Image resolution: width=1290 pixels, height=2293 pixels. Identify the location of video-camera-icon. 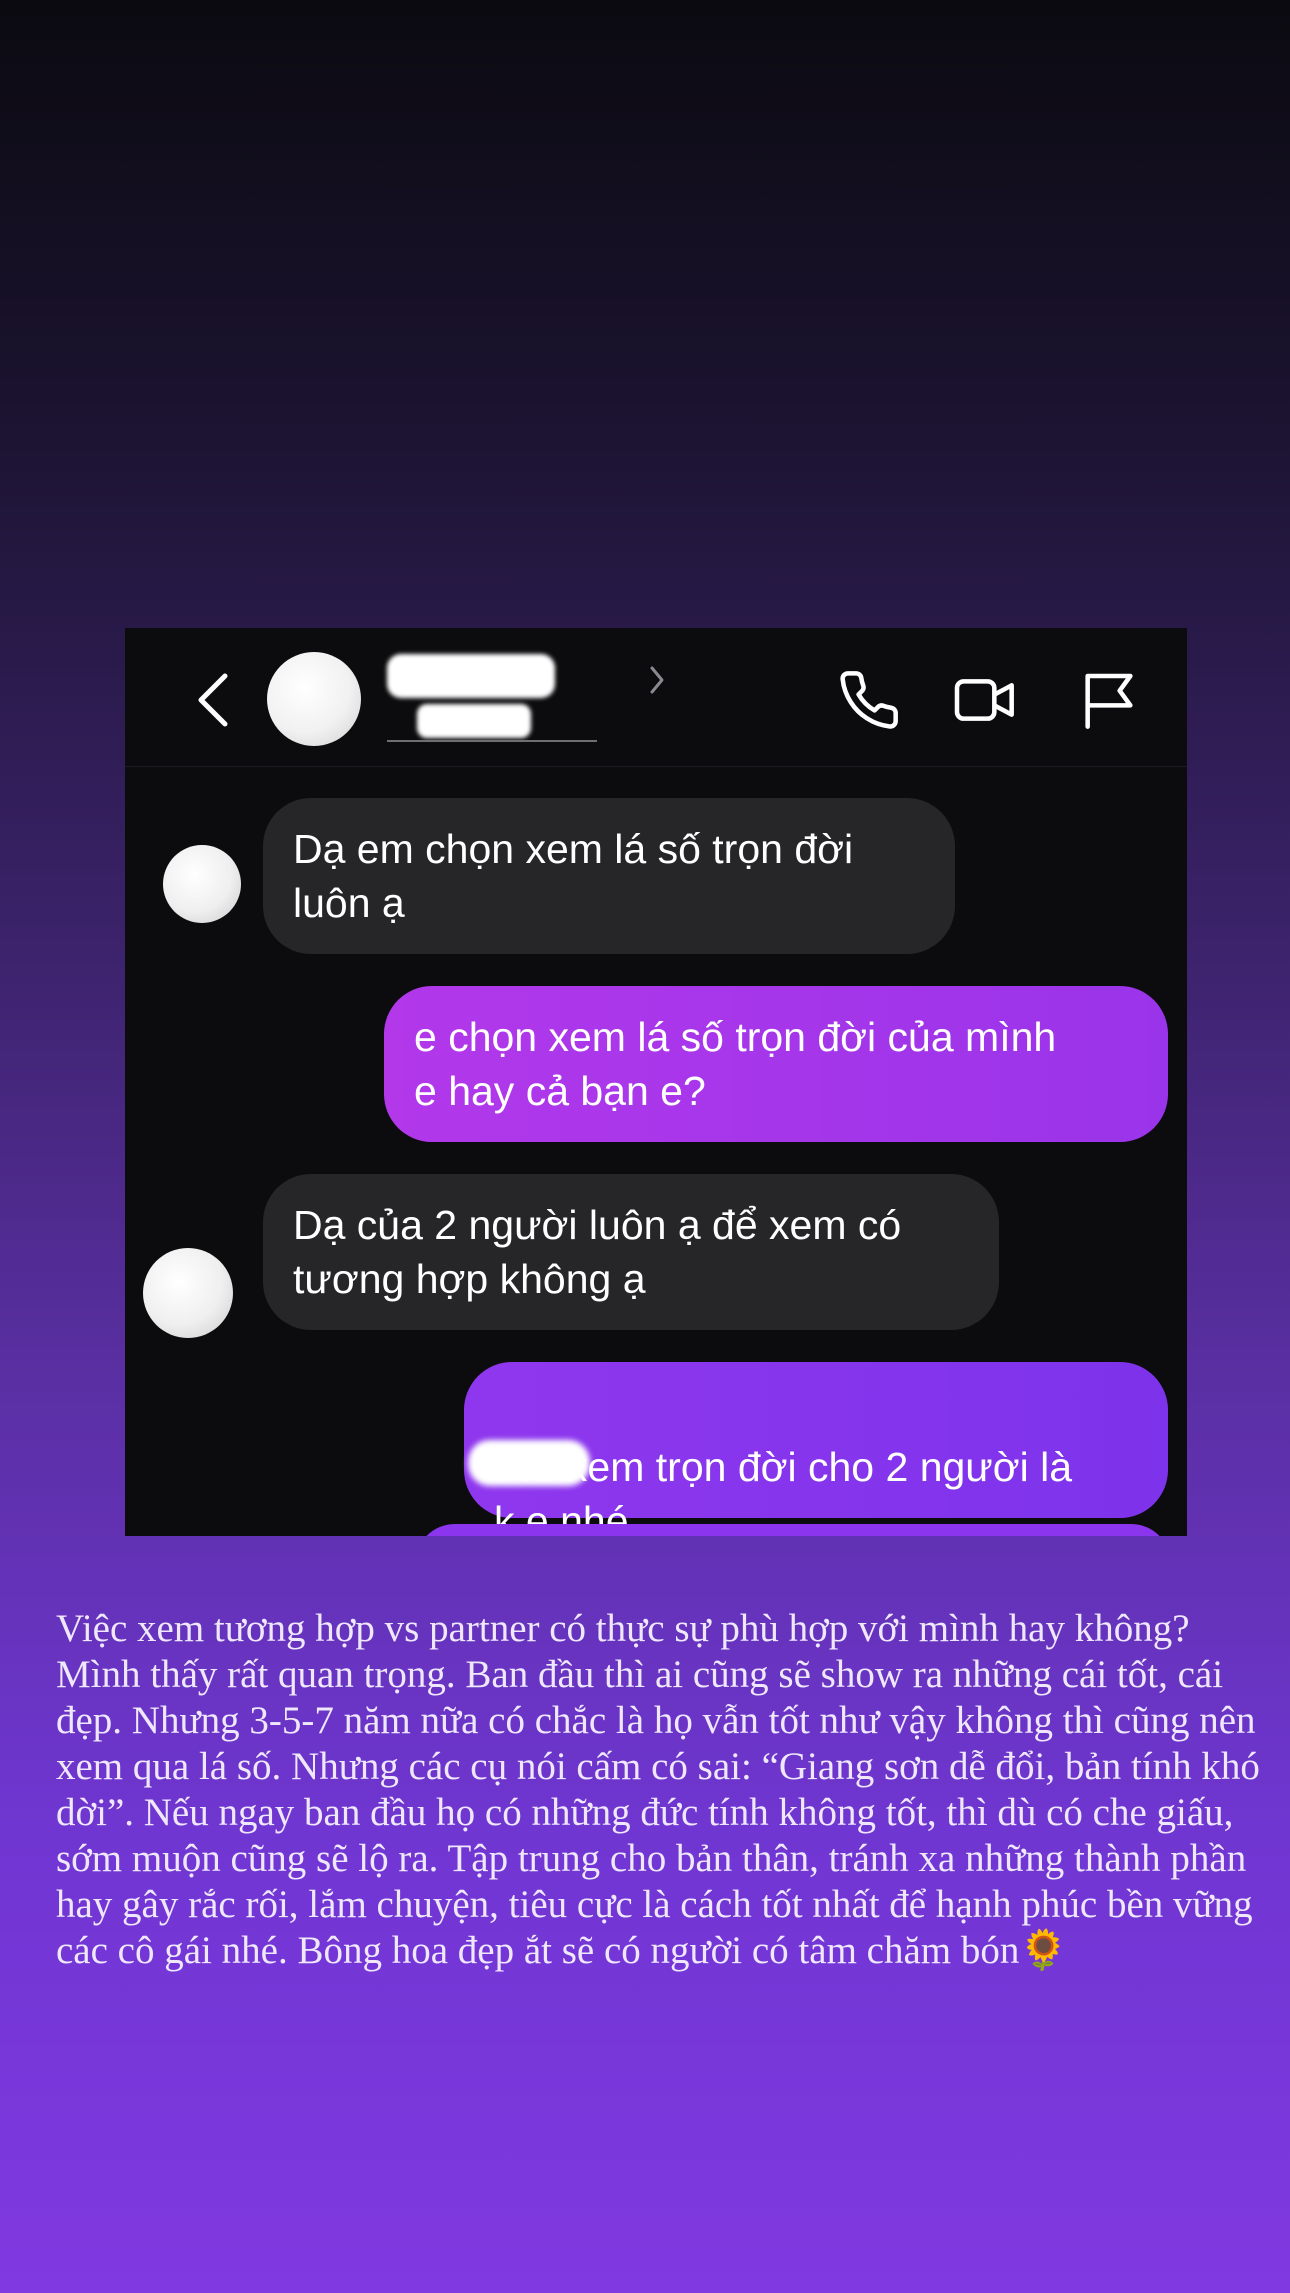
(985, 700).